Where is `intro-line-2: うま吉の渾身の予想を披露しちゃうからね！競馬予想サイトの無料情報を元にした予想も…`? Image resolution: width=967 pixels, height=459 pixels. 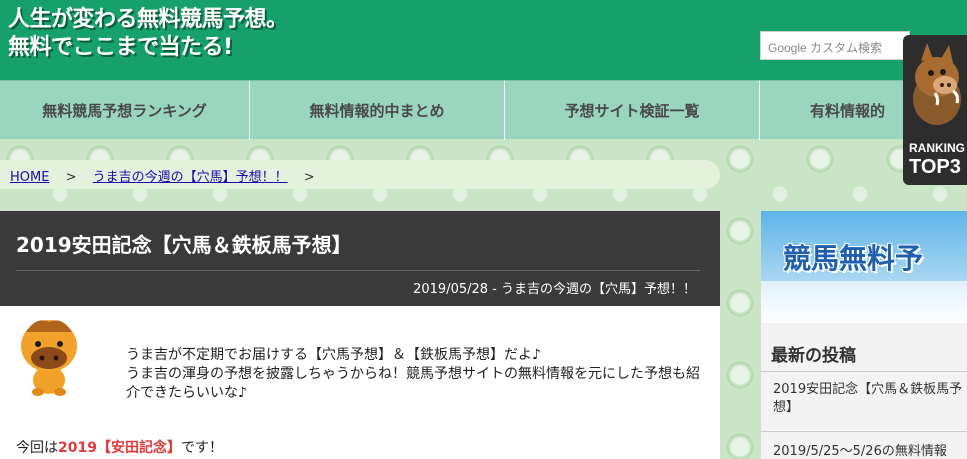 intro-line-2: うま吉の渾身の予想を披露しちゃうからね！競馬予想サイトの無料情報を元にした予想も… is located at coordinates (413, 383).